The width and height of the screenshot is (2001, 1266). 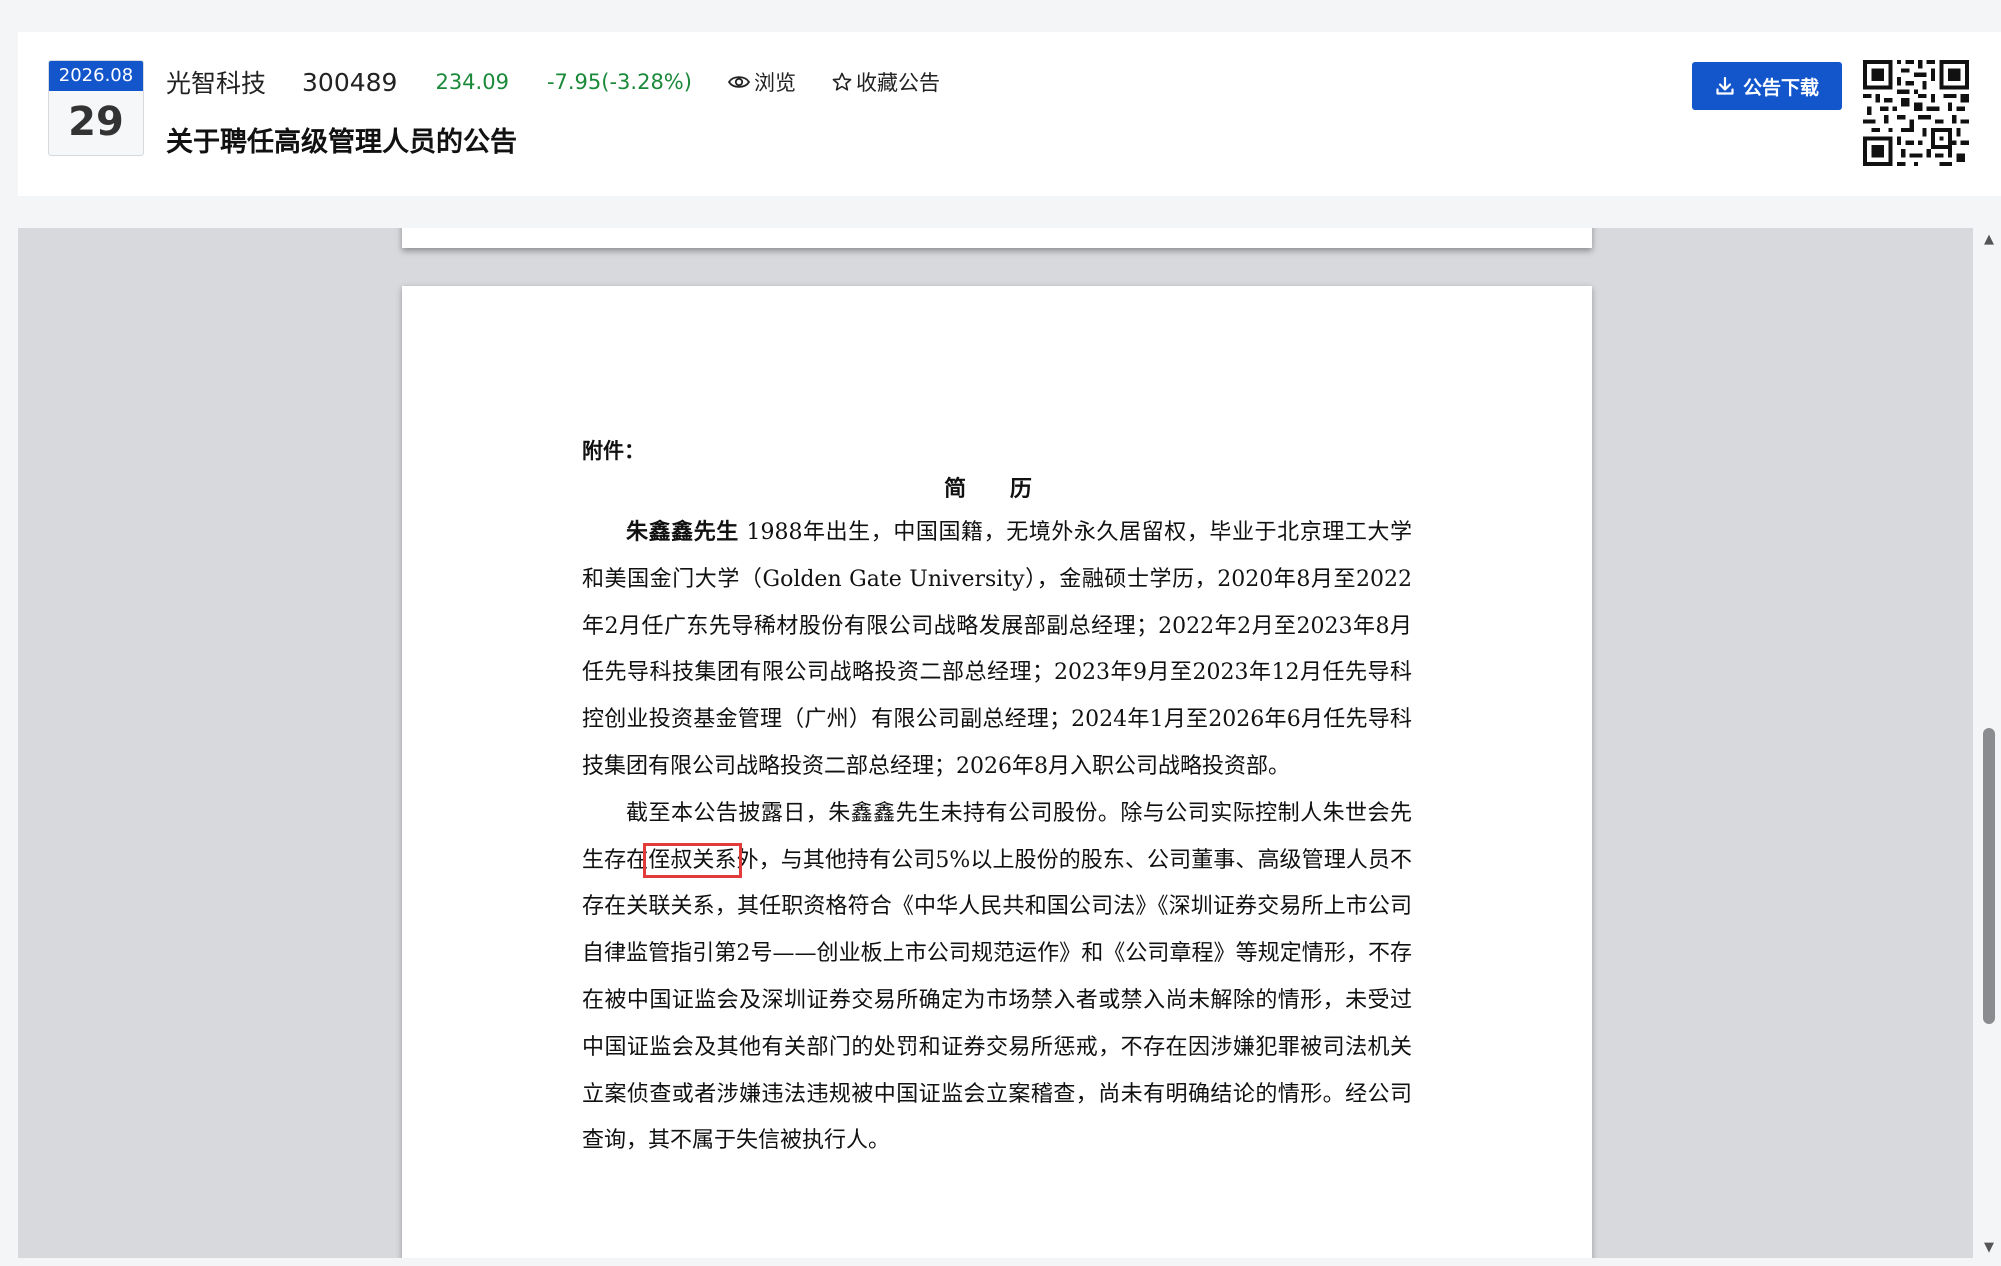 What do you see at coordinates (692, 860) in the screenshot?
I see `highlighted-relationship: 侄叔关系` at bounding box center [692, 860].